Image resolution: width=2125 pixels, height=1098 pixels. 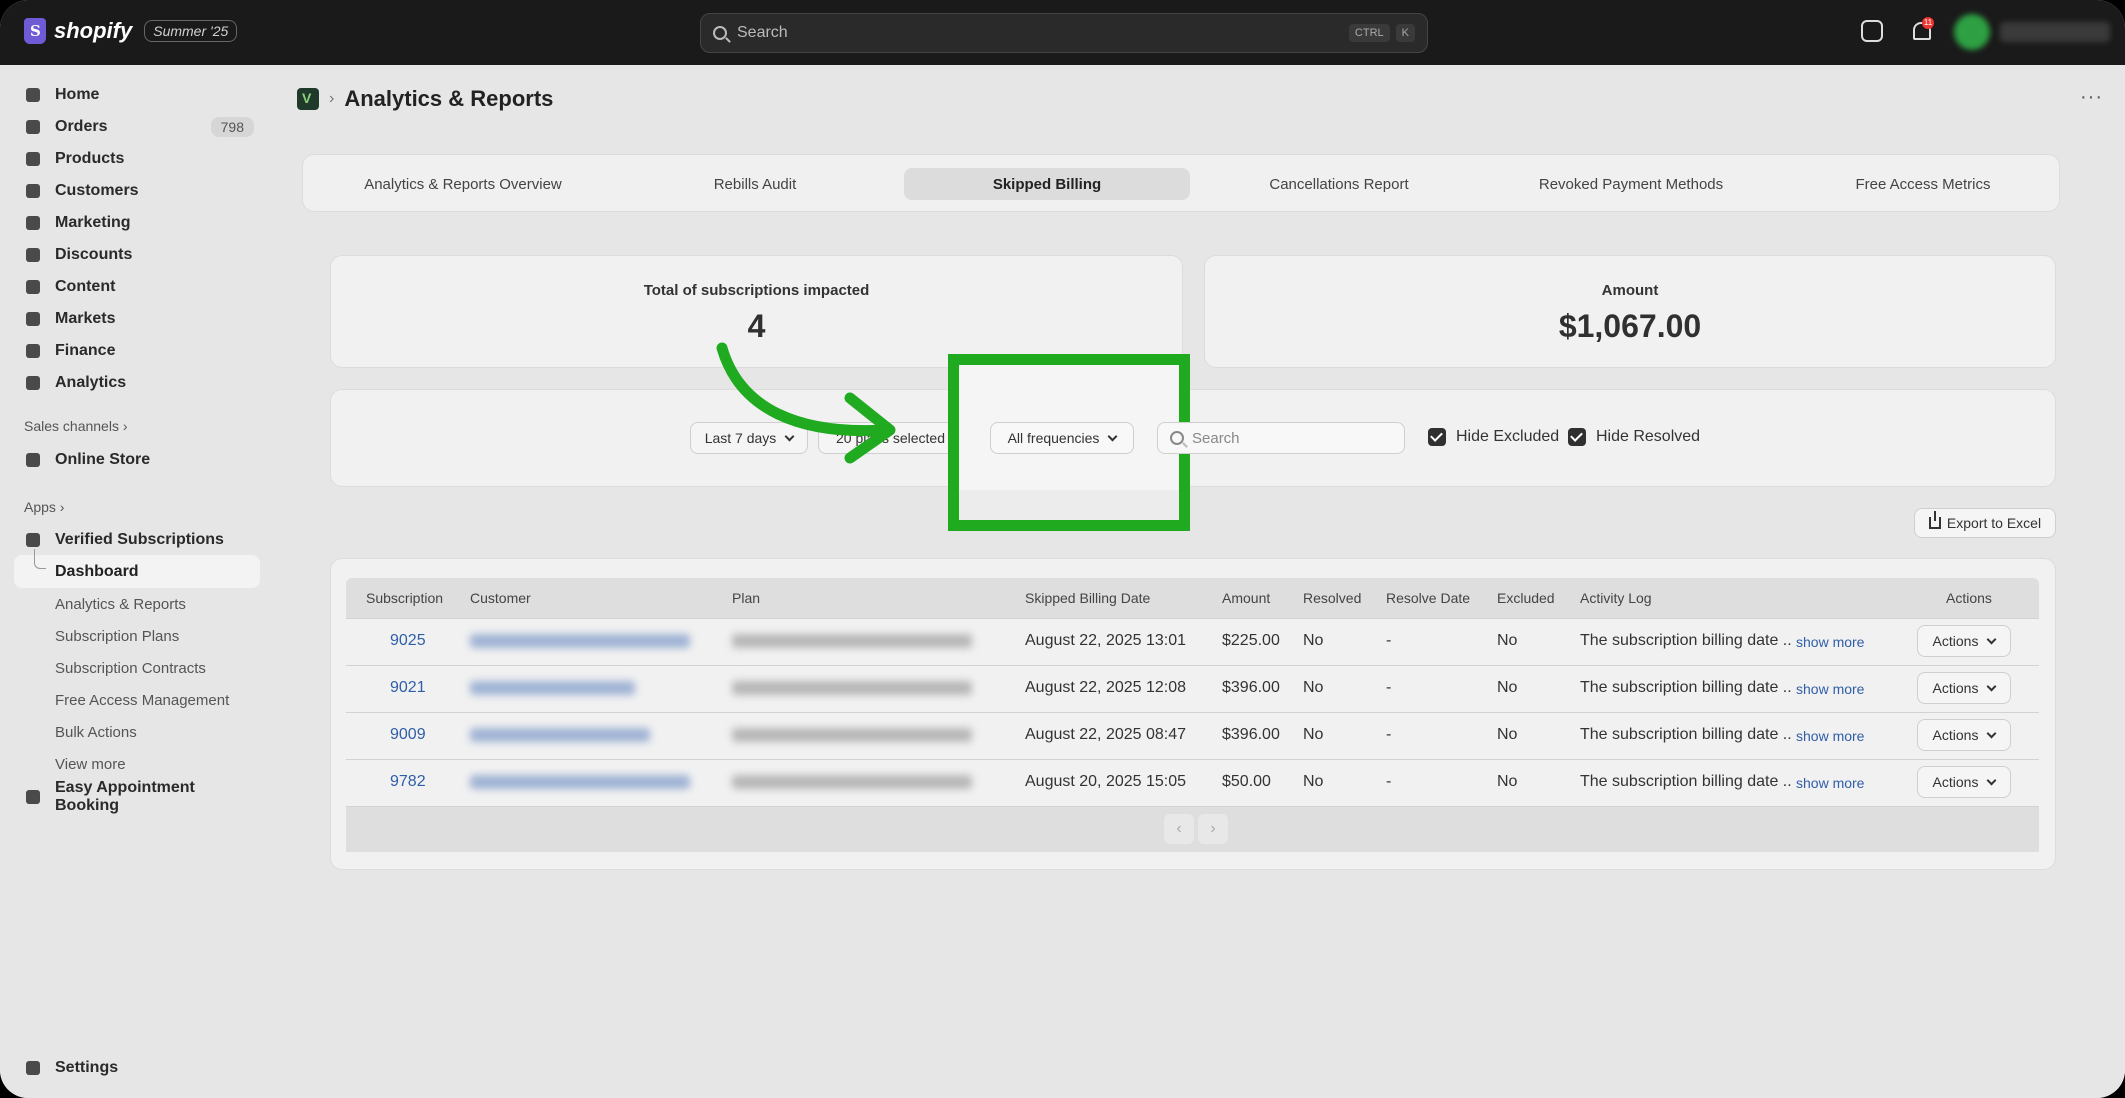 I want to click on skipped-date: August 20, 2025 15:05, so click(x=1106, y=781).